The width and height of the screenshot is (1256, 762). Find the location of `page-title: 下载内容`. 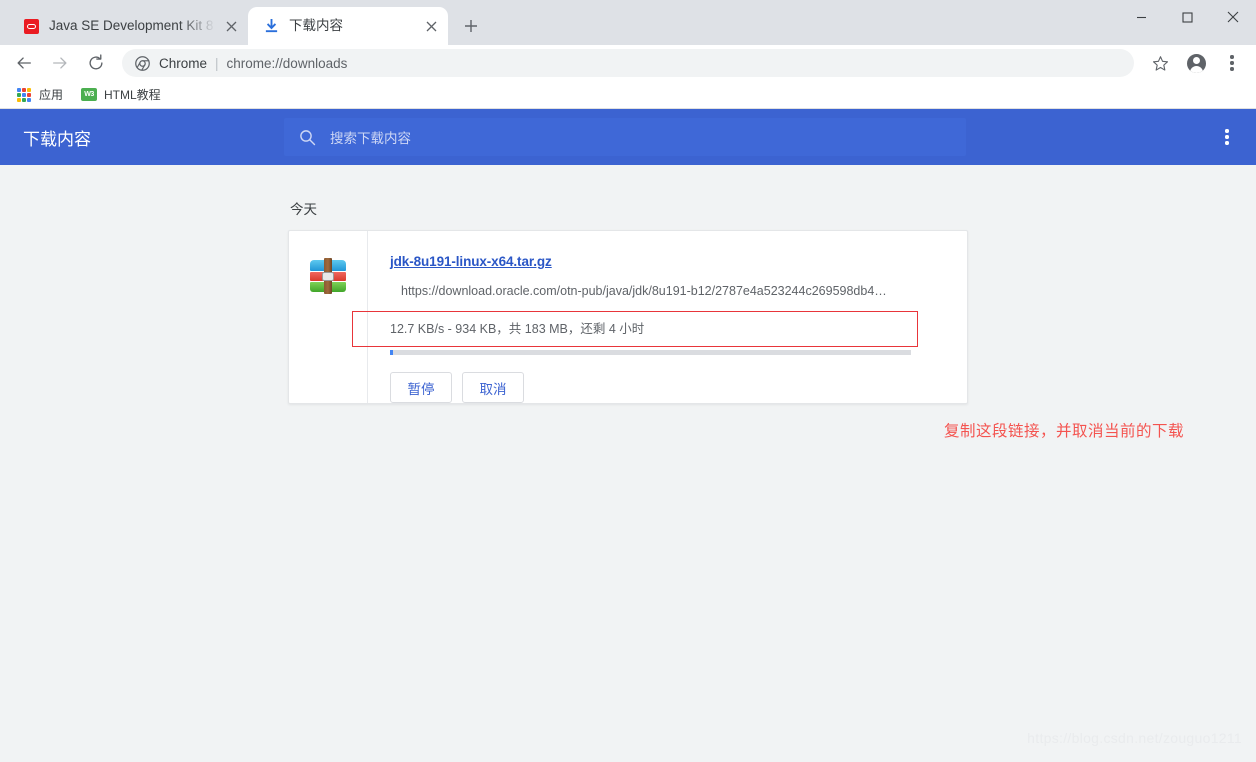

page-title: 下载内容 is located at coordinates (57, 139).